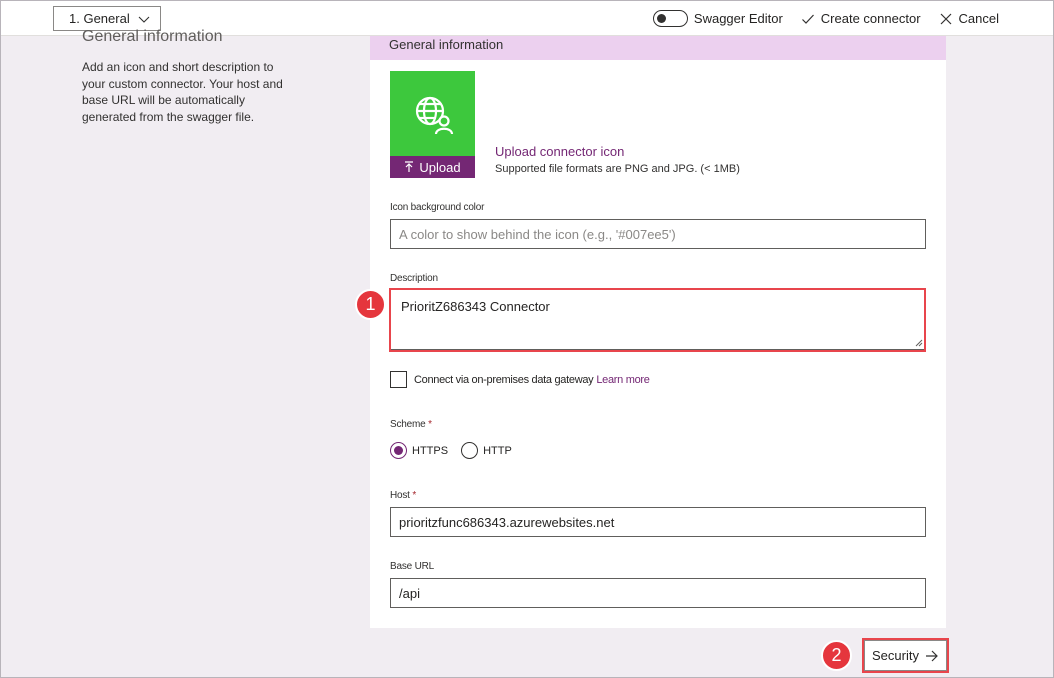  What do you see at coordinates (99, 18) in the screenshot?
I see `step-dropdown-label: 1. General` at bounding box center [99, 18].